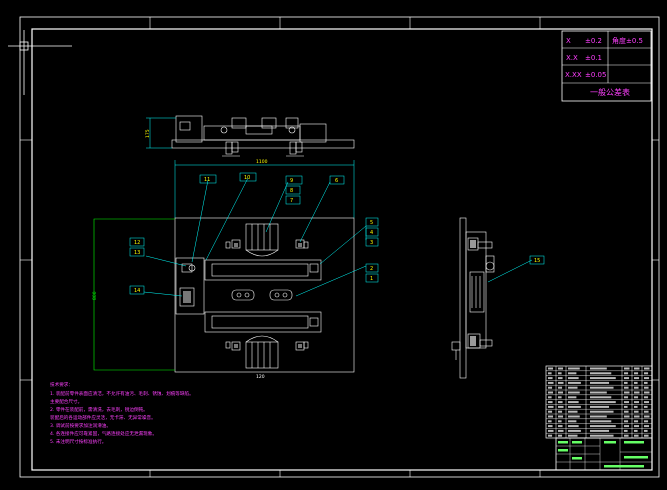 Image resolution: width=667 pixels, height=490 pixels. I want to click on balloon-3: 3, so click(371, 243).